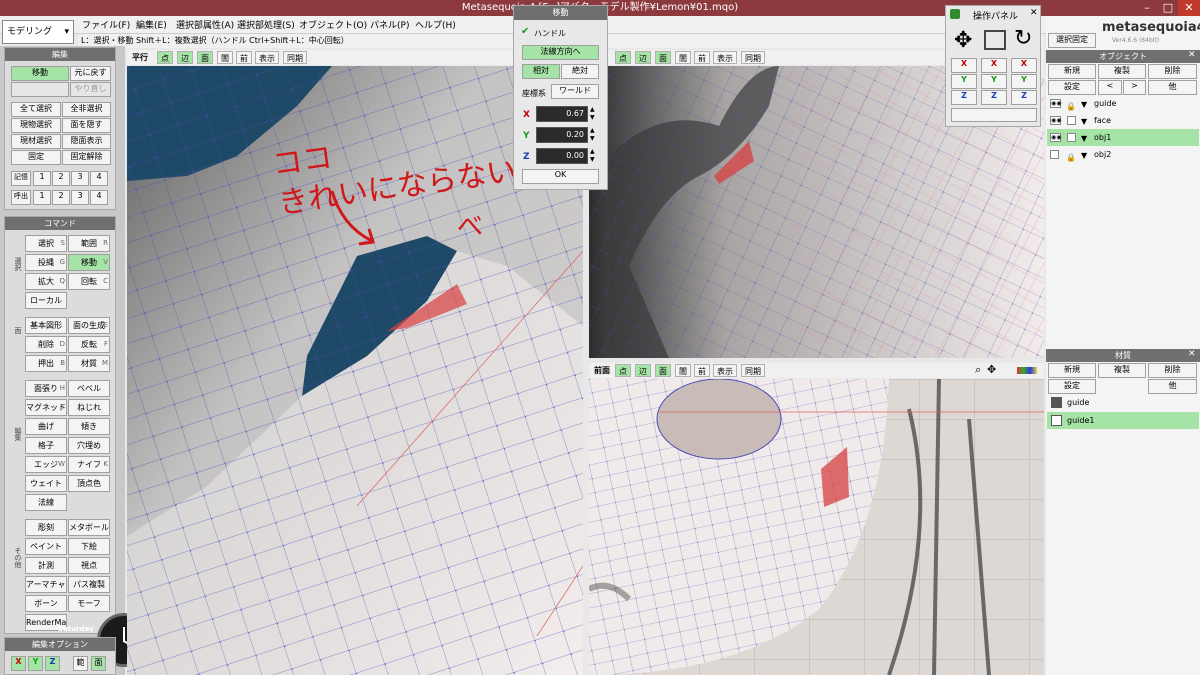 The image size is (1200, 675). Describe the element at coordinates (46, 344) in the screenshot. I see `command-10-button: 削除 D` at that location.